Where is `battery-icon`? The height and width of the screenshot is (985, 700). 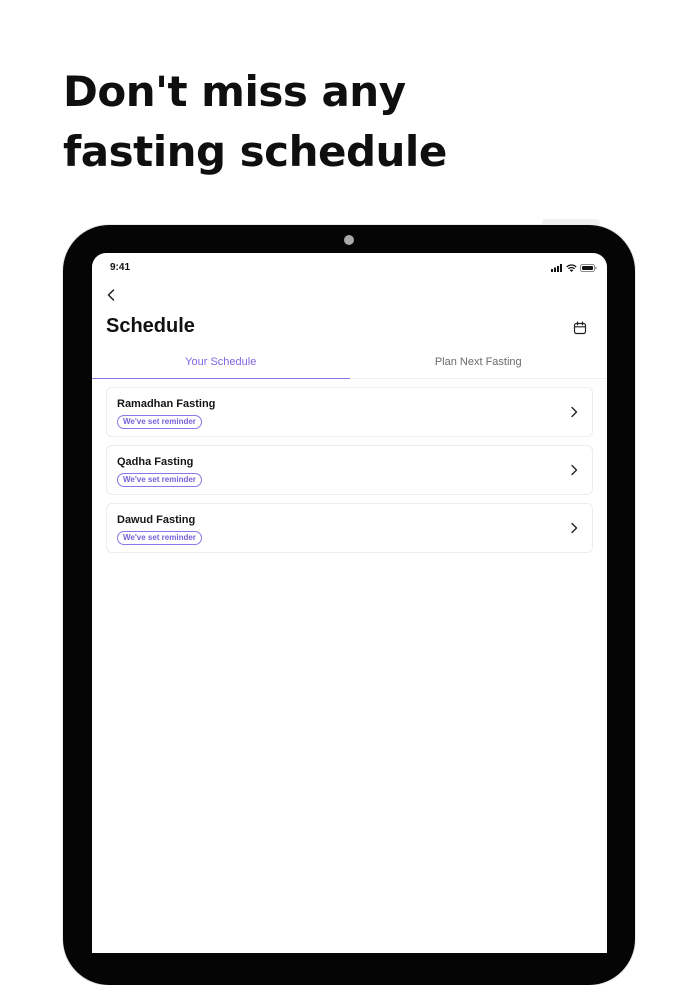 battery-icon is located at coordinates (588, 268).